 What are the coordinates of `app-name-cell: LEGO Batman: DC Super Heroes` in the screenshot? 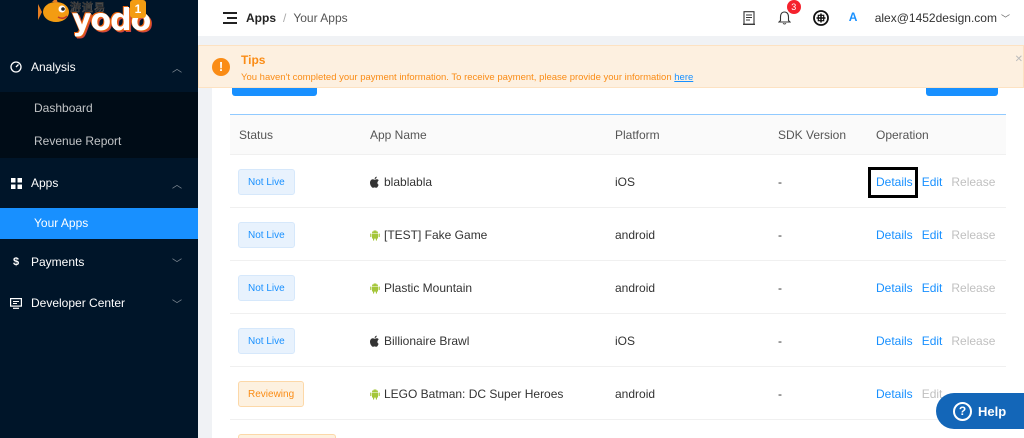 It's located at (466, 393).